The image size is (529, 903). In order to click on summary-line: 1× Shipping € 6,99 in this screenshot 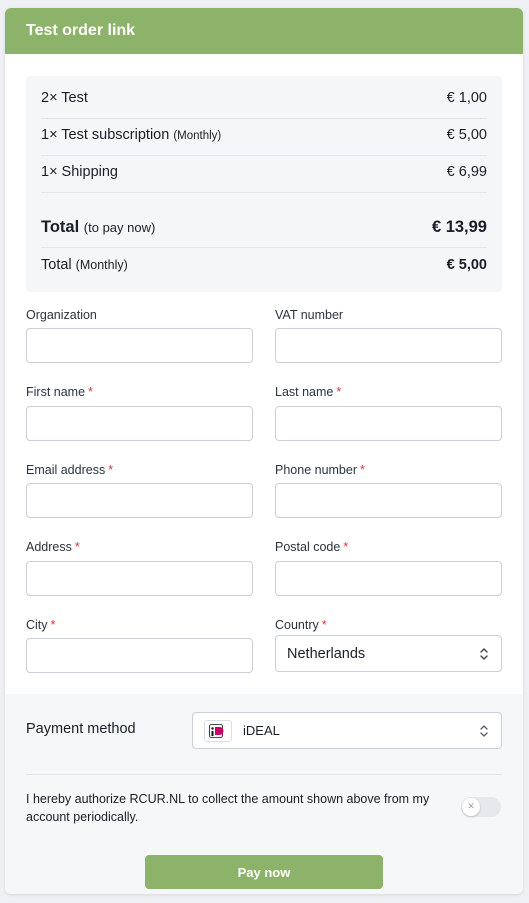, I will do `click(264, 172)`.